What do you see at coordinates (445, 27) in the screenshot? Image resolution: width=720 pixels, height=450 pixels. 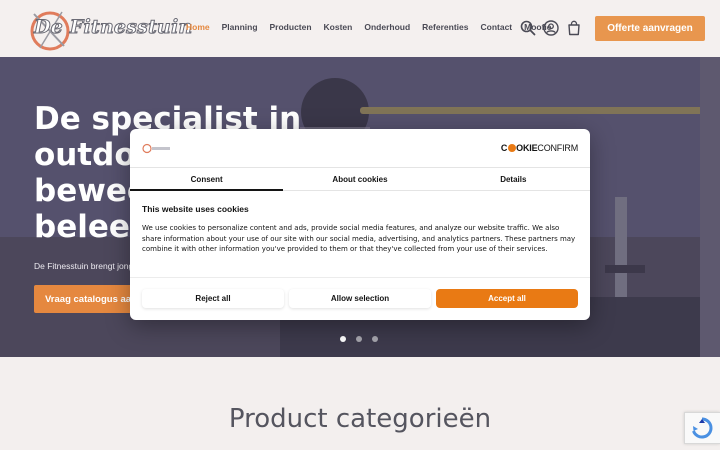 I see `nav-item-referenties: Referenties` at bounding box center [445, 27].